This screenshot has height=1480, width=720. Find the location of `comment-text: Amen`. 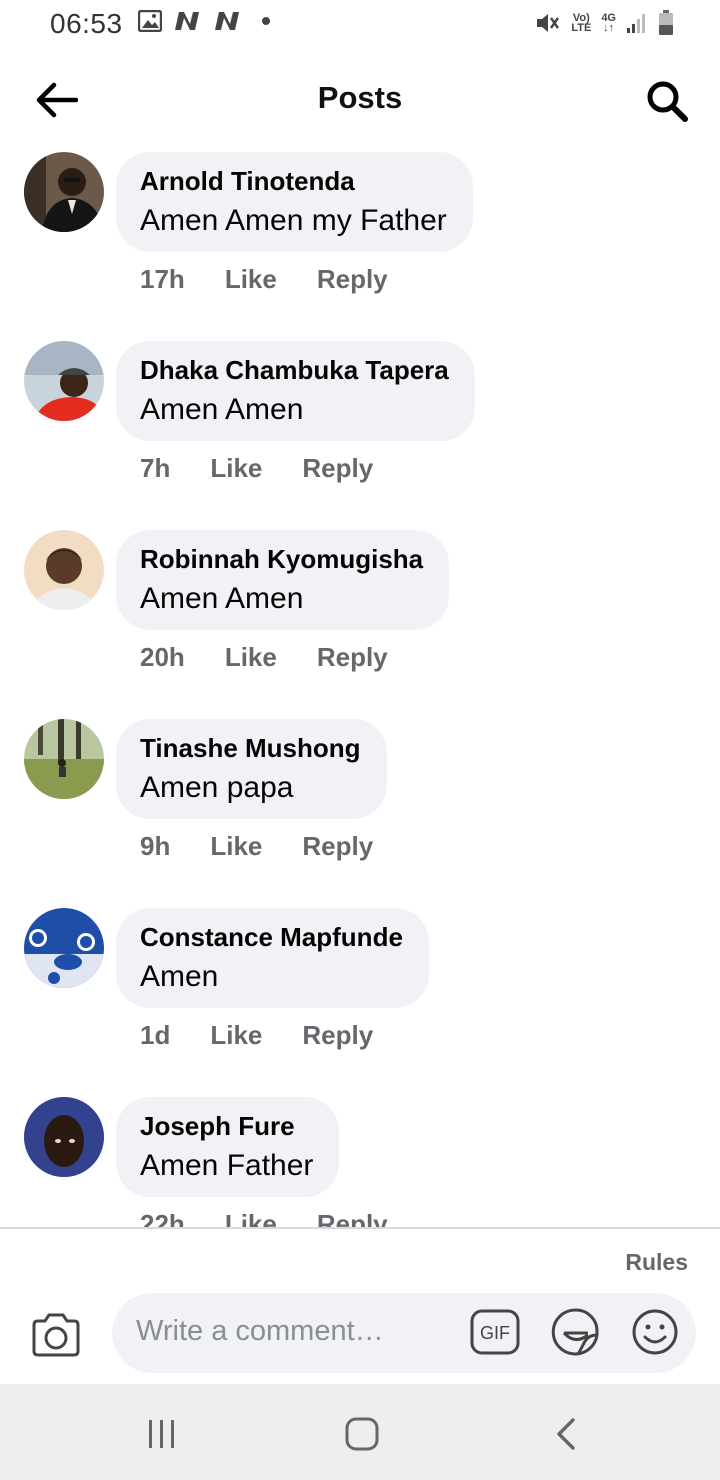

comment-text: Amen is located at coordinates (179, 976).